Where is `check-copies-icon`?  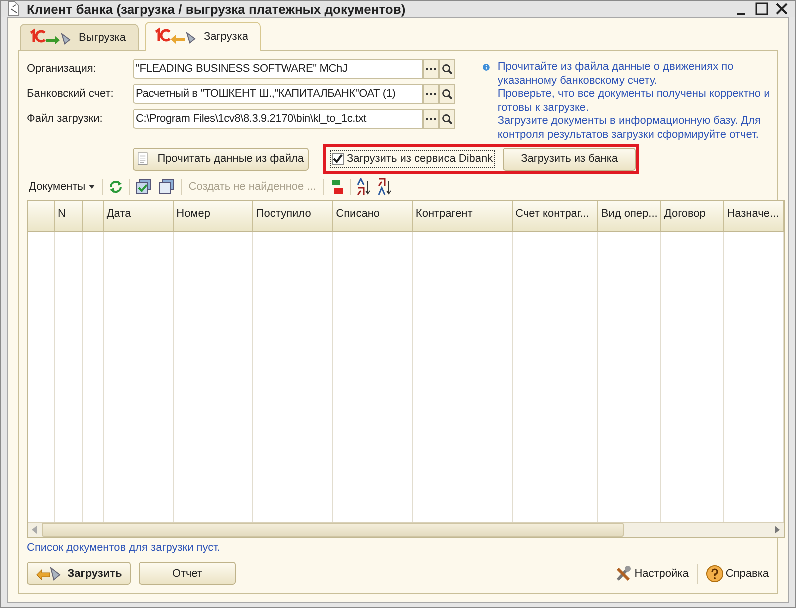 check-copies-icon is located at coordinates (143, 187).